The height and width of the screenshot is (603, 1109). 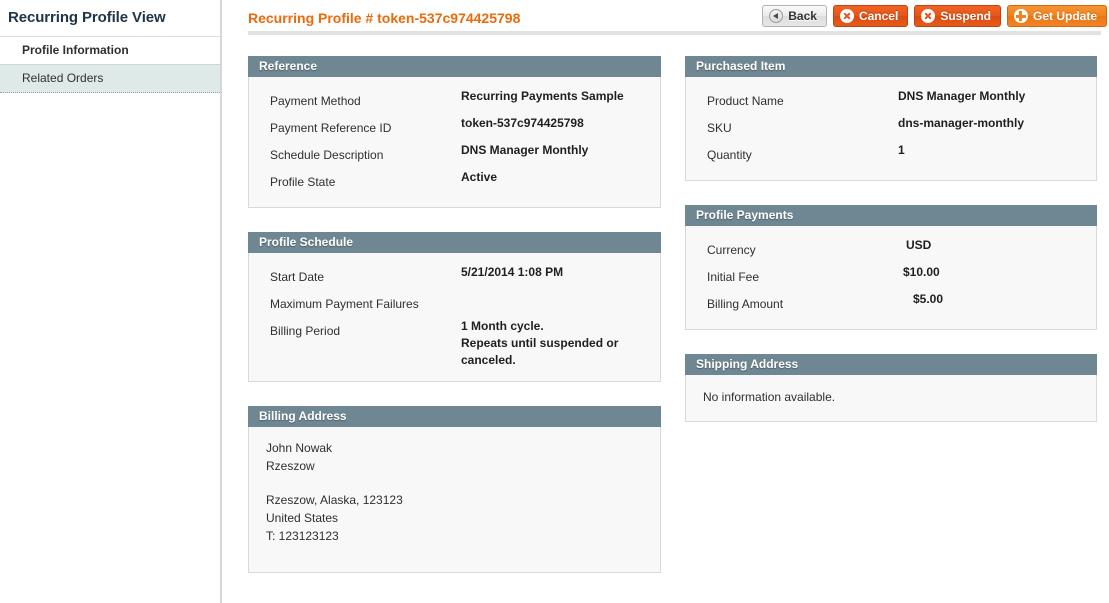 I want to click on sidebar-item-related-orders: Related Orders, so click(x=110, y=78).